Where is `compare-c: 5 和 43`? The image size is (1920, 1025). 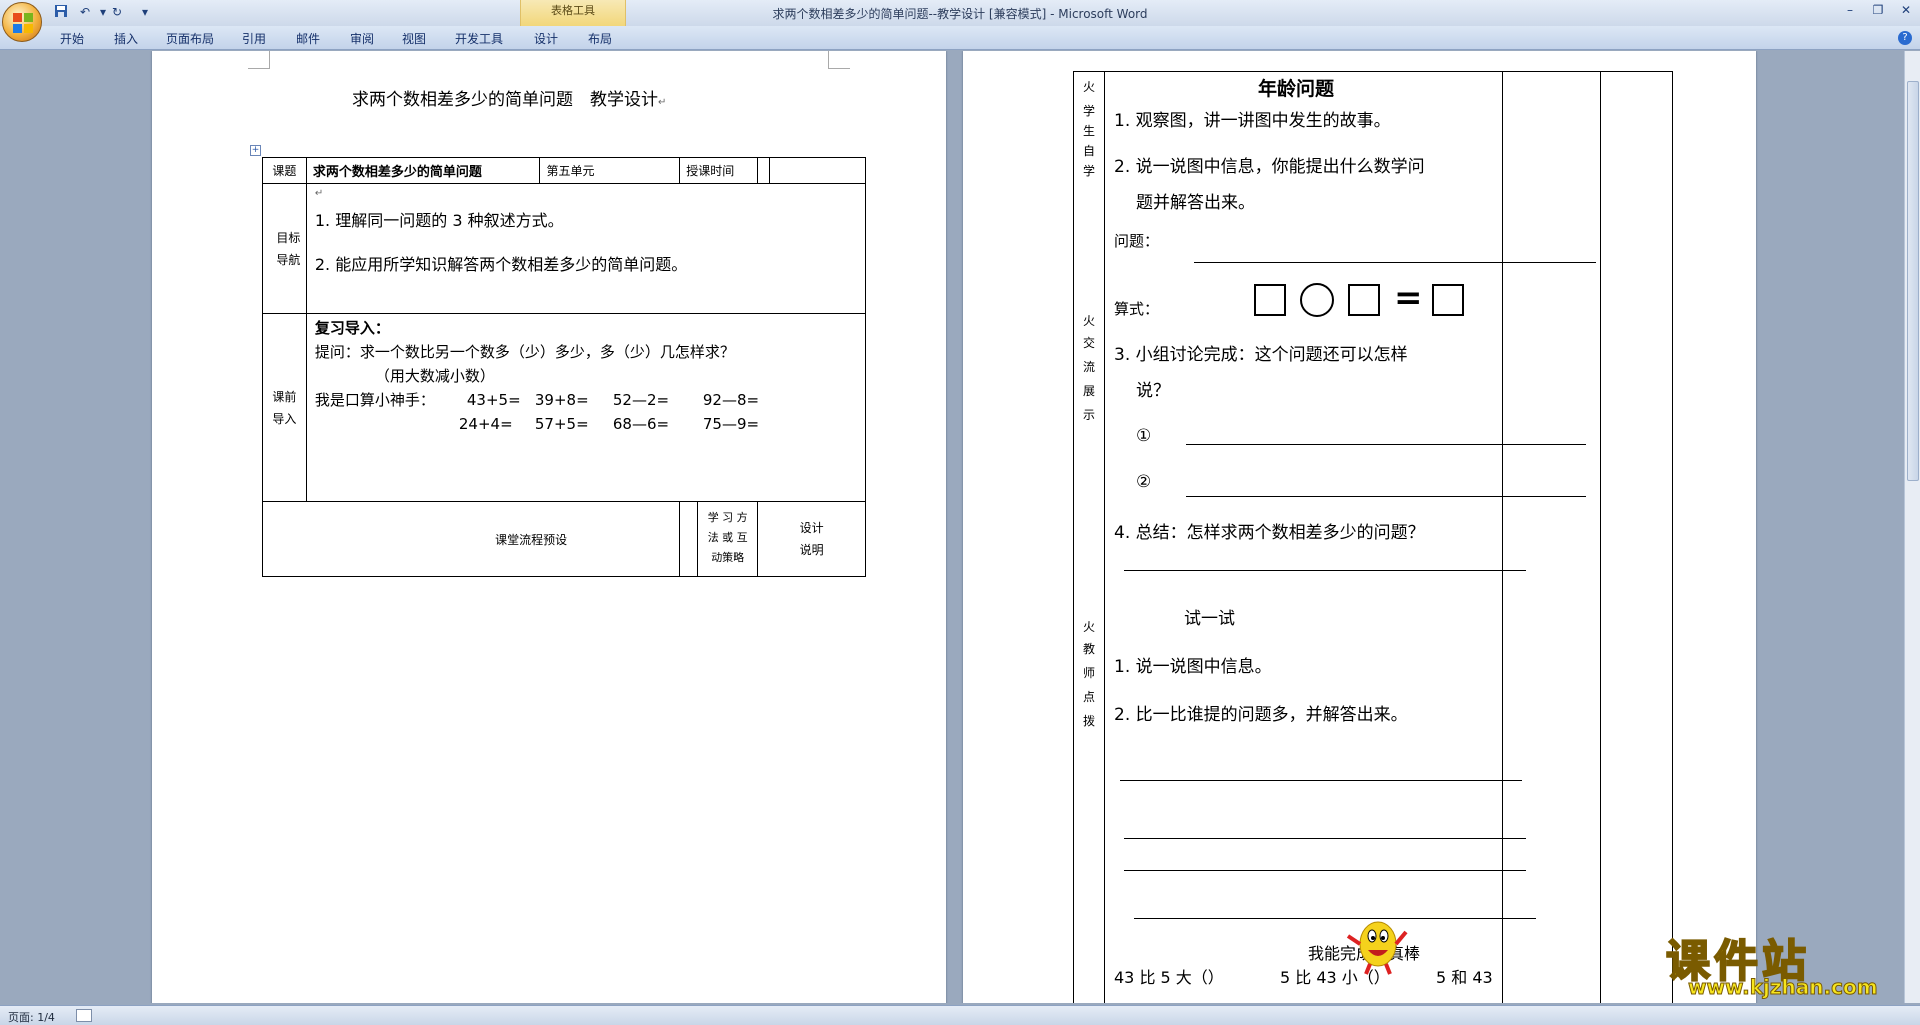
compare-c: 5 和 43 is located at coordinates (1464, 977).